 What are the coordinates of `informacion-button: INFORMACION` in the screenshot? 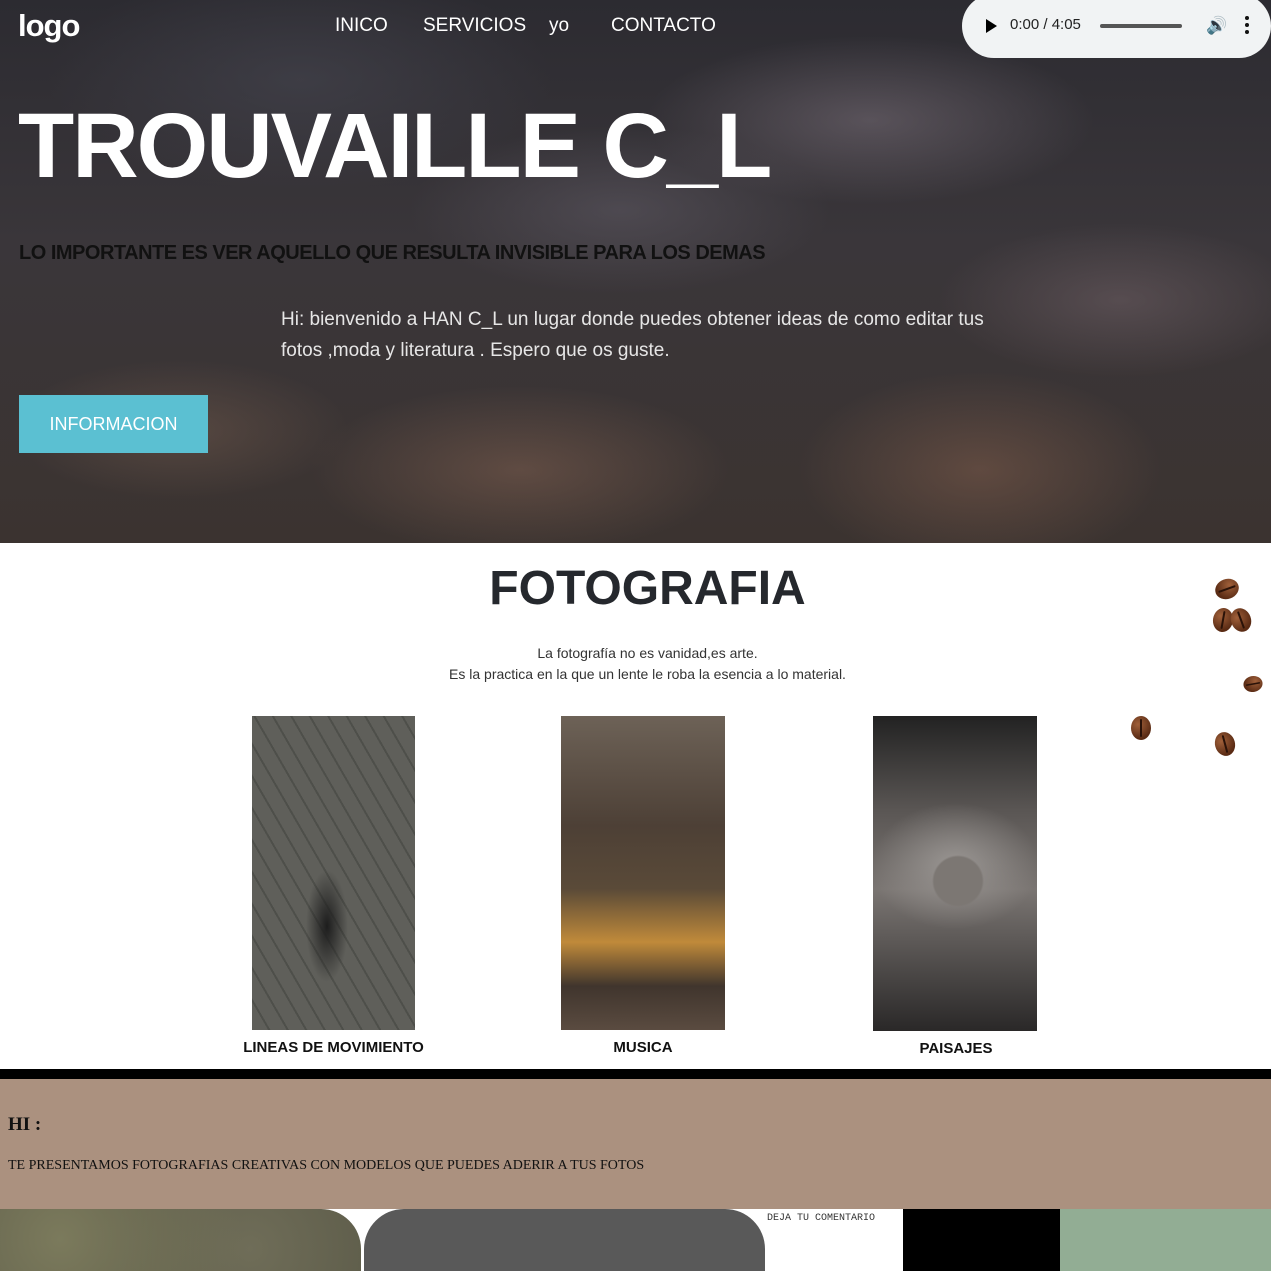 It's located at (113, 424).